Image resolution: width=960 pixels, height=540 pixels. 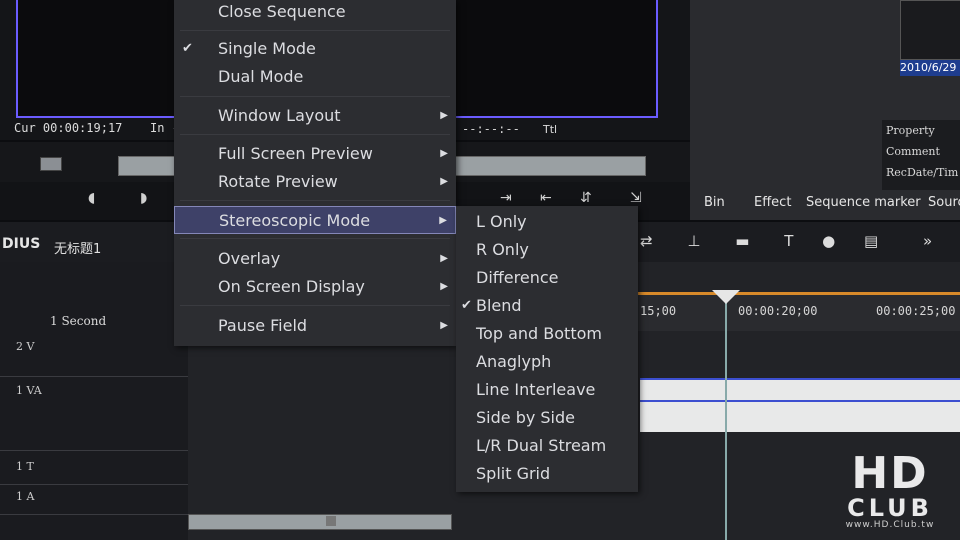 I want to click on track-name: 2 V, so click(x=25, y=346).